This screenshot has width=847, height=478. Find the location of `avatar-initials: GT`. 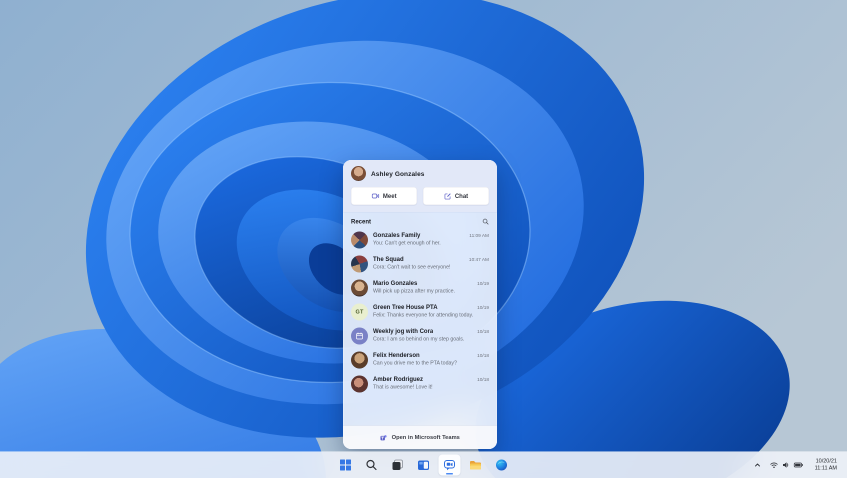

avatar-initials: GT is located at coordinates (359, 312).